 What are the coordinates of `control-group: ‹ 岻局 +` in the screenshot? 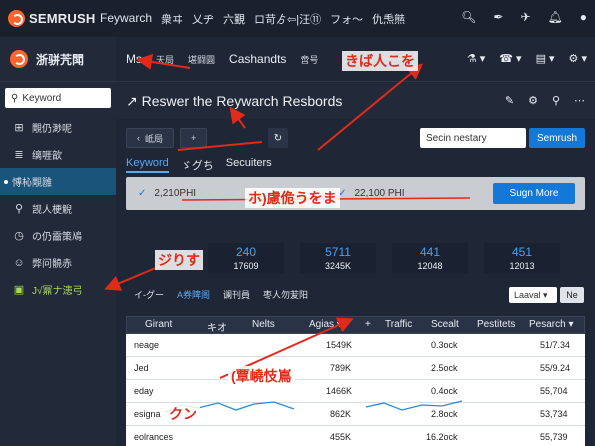 It's located at (167, 138).